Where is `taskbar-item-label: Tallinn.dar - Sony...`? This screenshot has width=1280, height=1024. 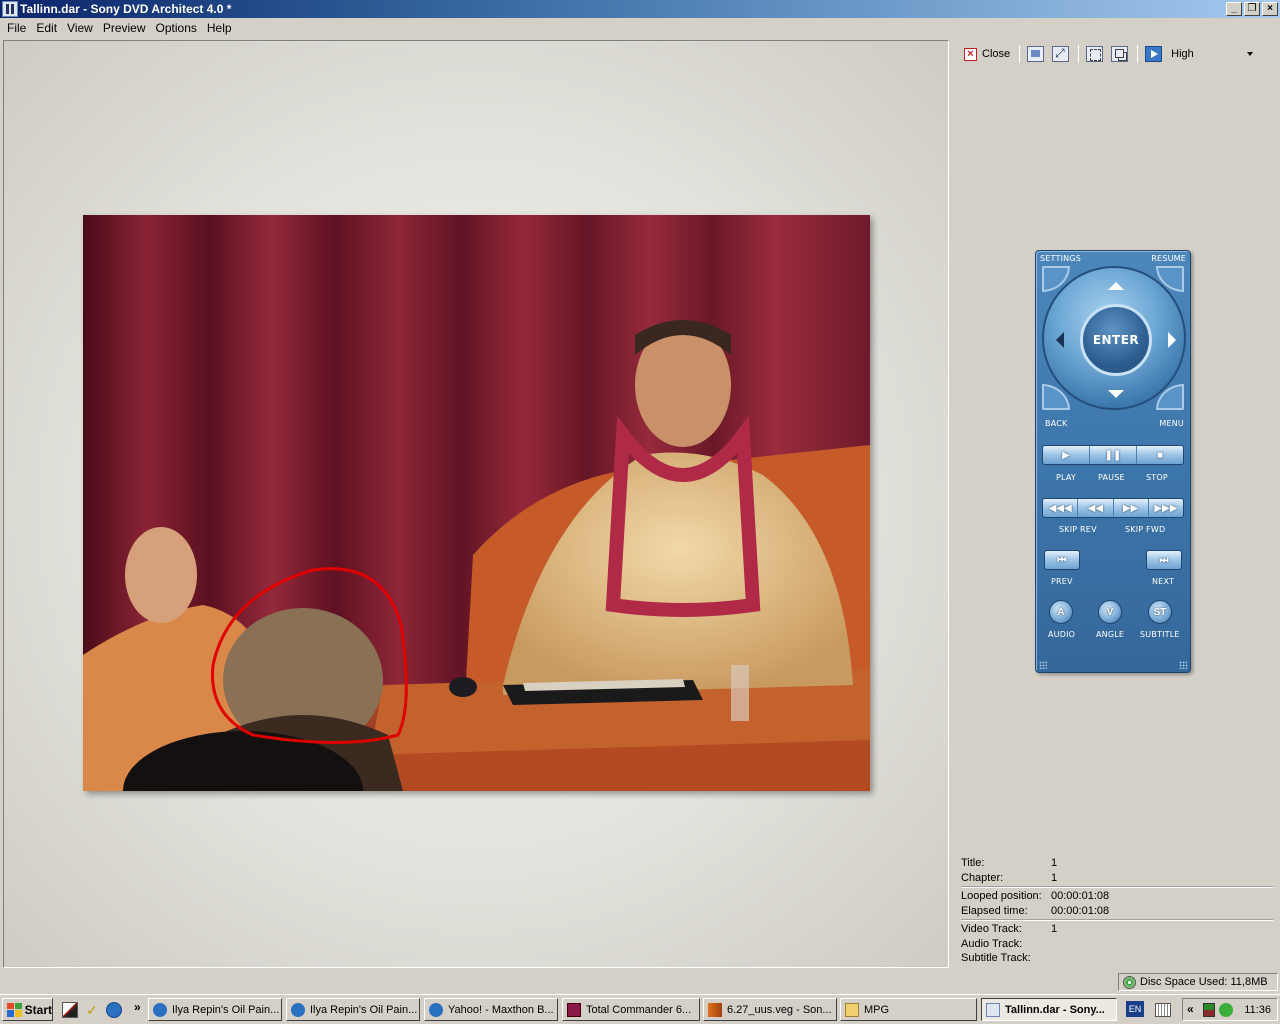
taskbar-item-label: Tallinn.dar - Sony... is located at coordinates (1055, 1009).